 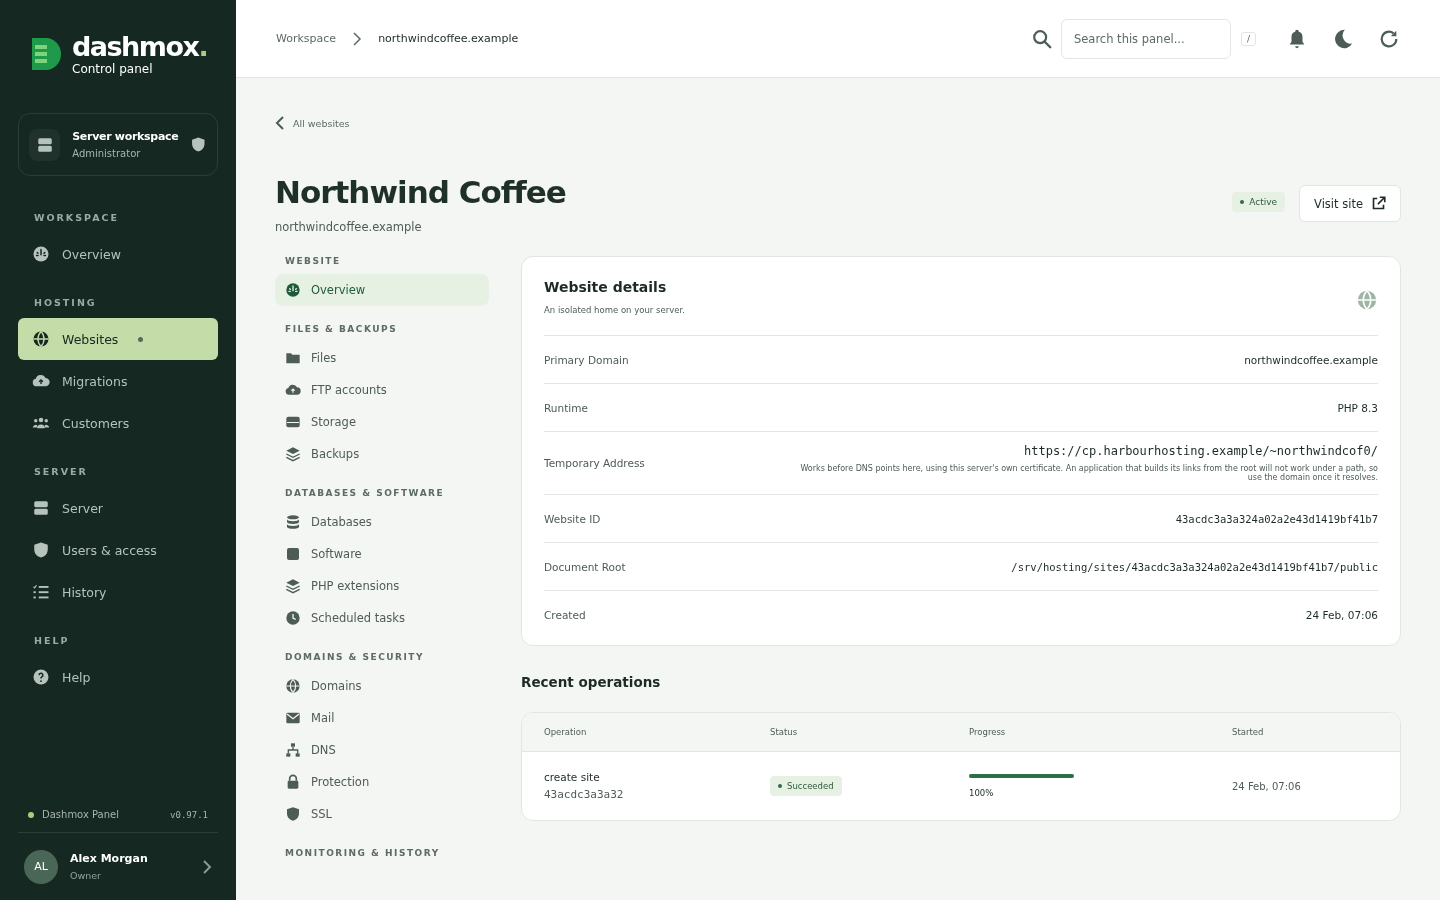 What do you see at coordinates (982, 793) in the screenshot?
I see `progress-value: 100%` at bounding box center [982, 793].